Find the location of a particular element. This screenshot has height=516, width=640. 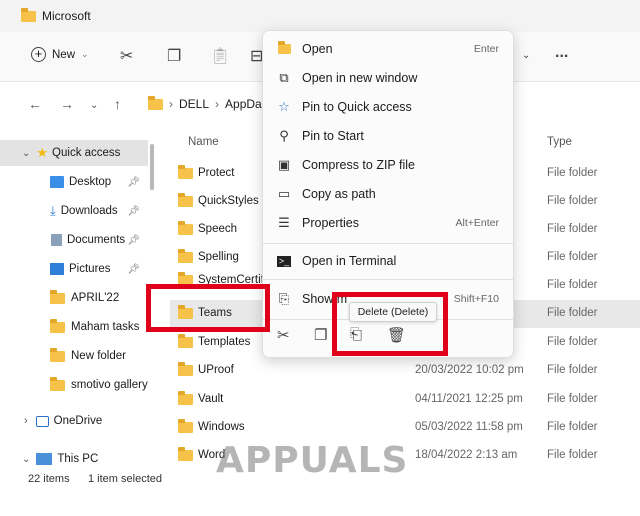

file-name: Templates is located at coordinates (224, 342).